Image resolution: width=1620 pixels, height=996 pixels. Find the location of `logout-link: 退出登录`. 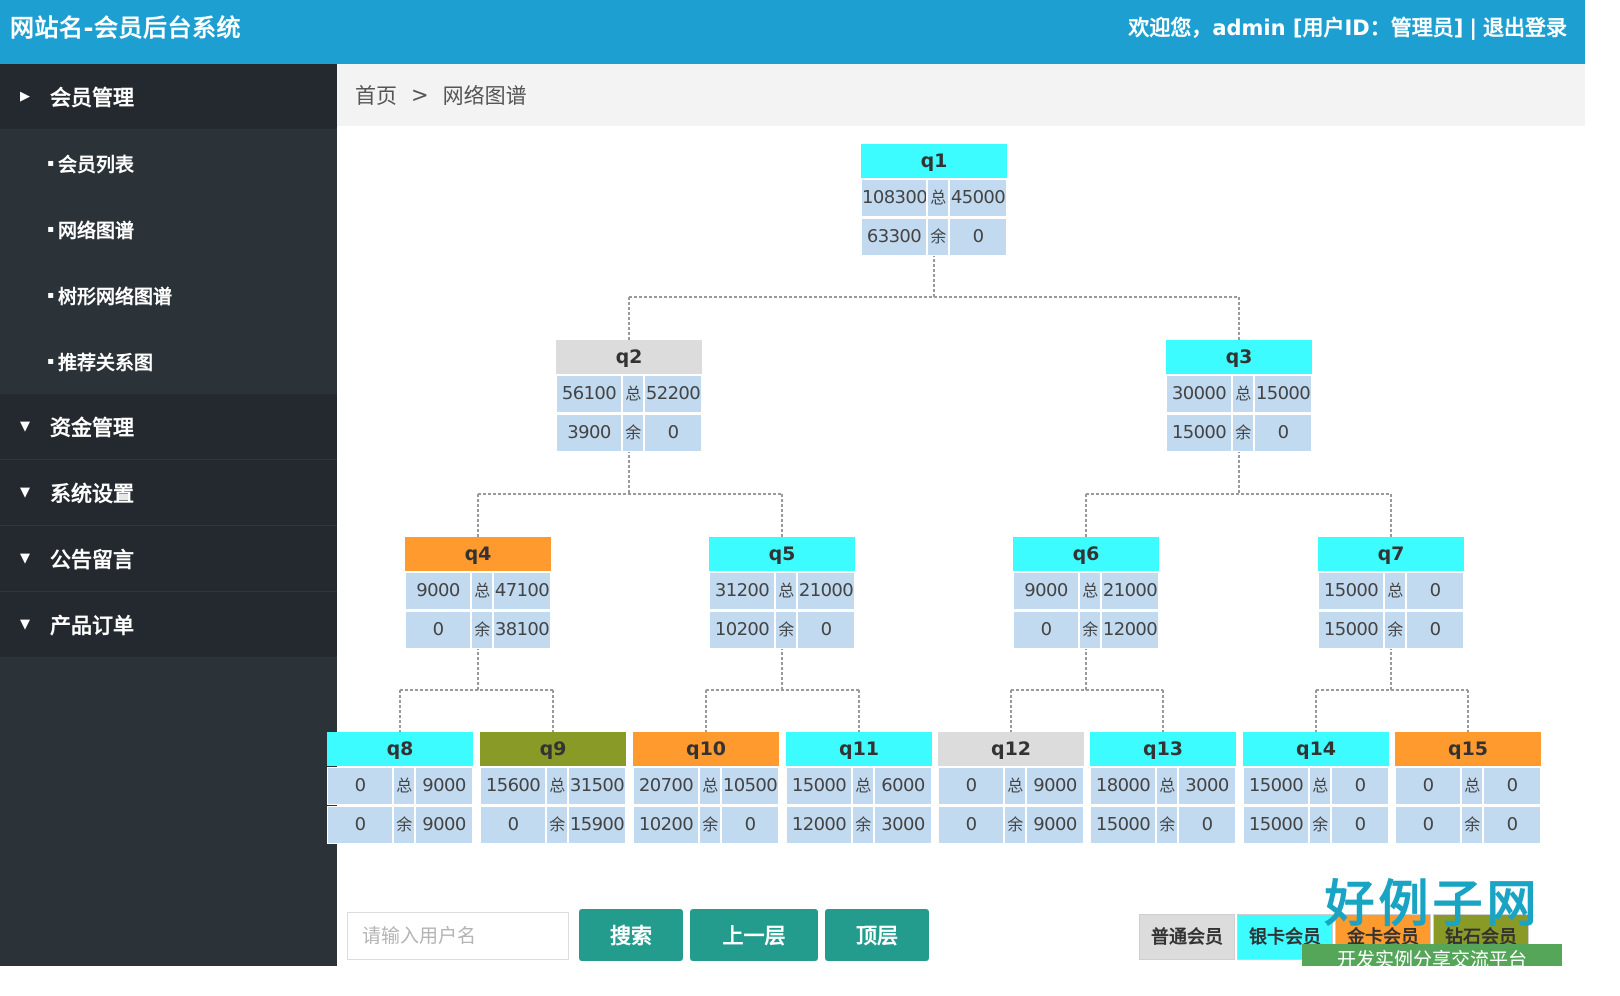

logout-link: 退出登录 is located at coordinates (1525, 28).